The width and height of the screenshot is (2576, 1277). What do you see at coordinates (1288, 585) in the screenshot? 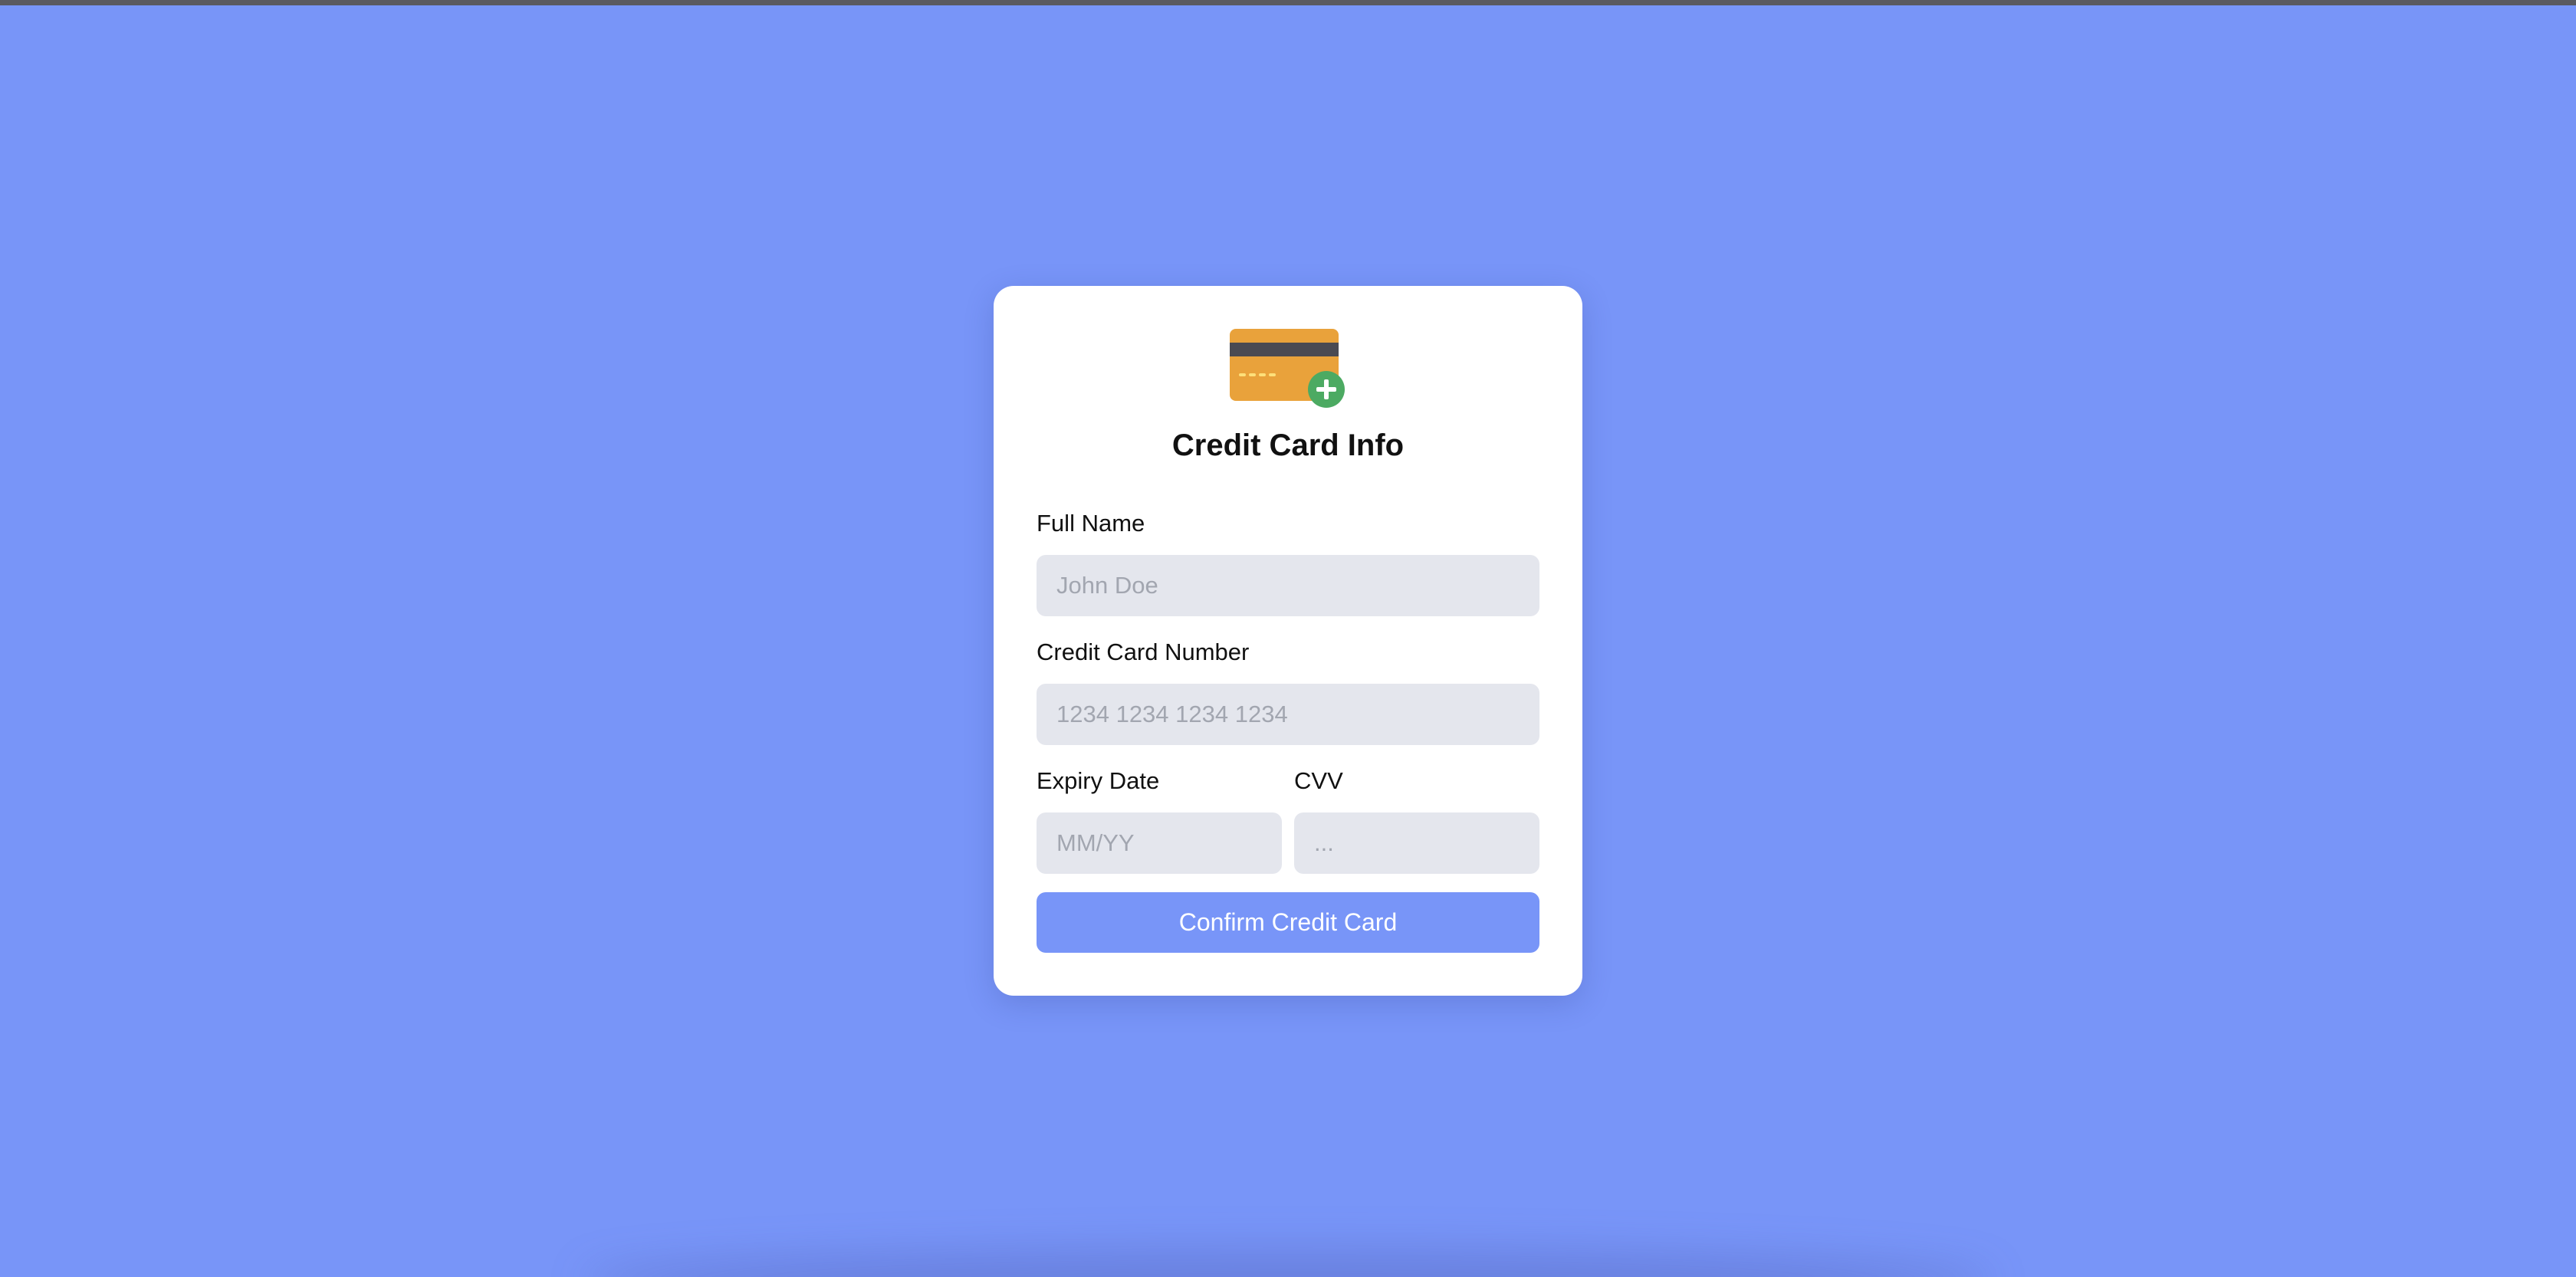
I see `full-name-input` at bounding box center [1288, 585].